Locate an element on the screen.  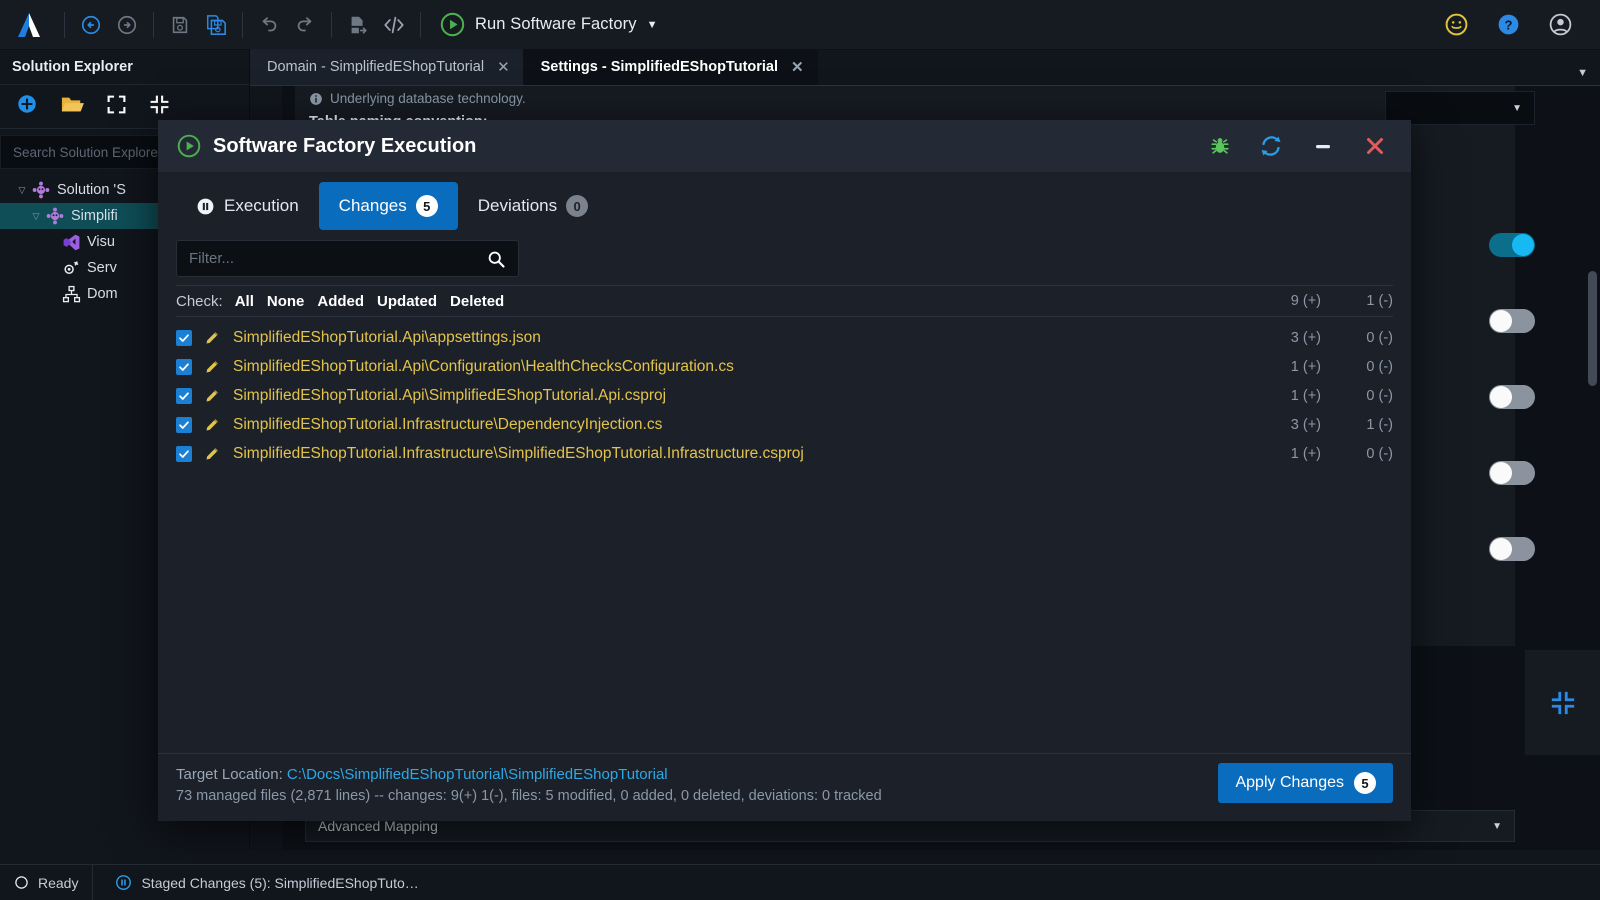
export-button is located at coordinates (358, 25).